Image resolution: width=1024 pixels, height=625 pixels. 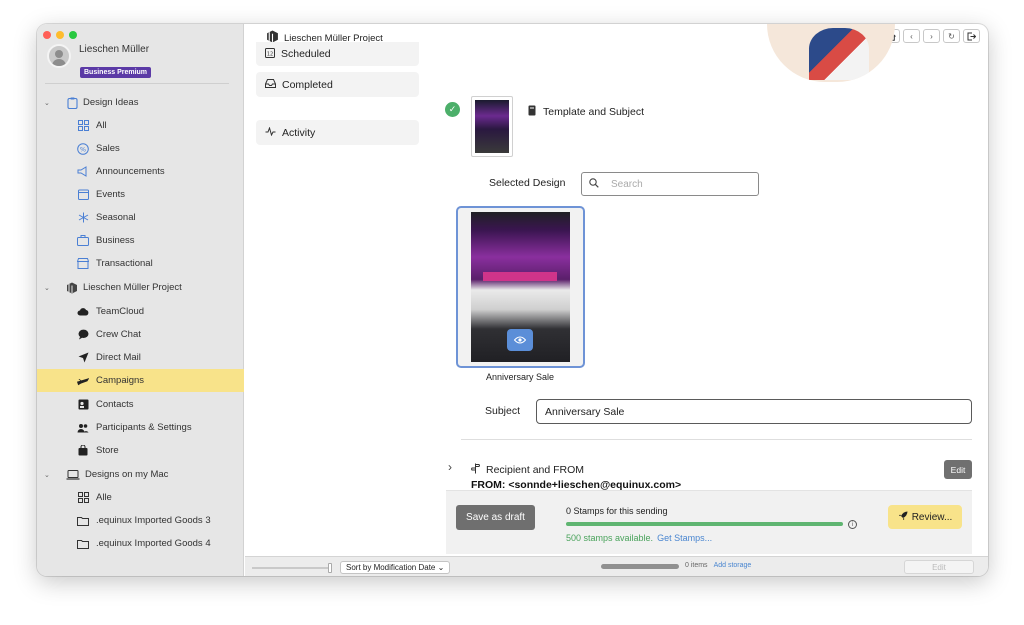 What do you see at coordinates (903, 517) in the screenshot?
I see `rocket-icon` at bounding box center [903, 517].